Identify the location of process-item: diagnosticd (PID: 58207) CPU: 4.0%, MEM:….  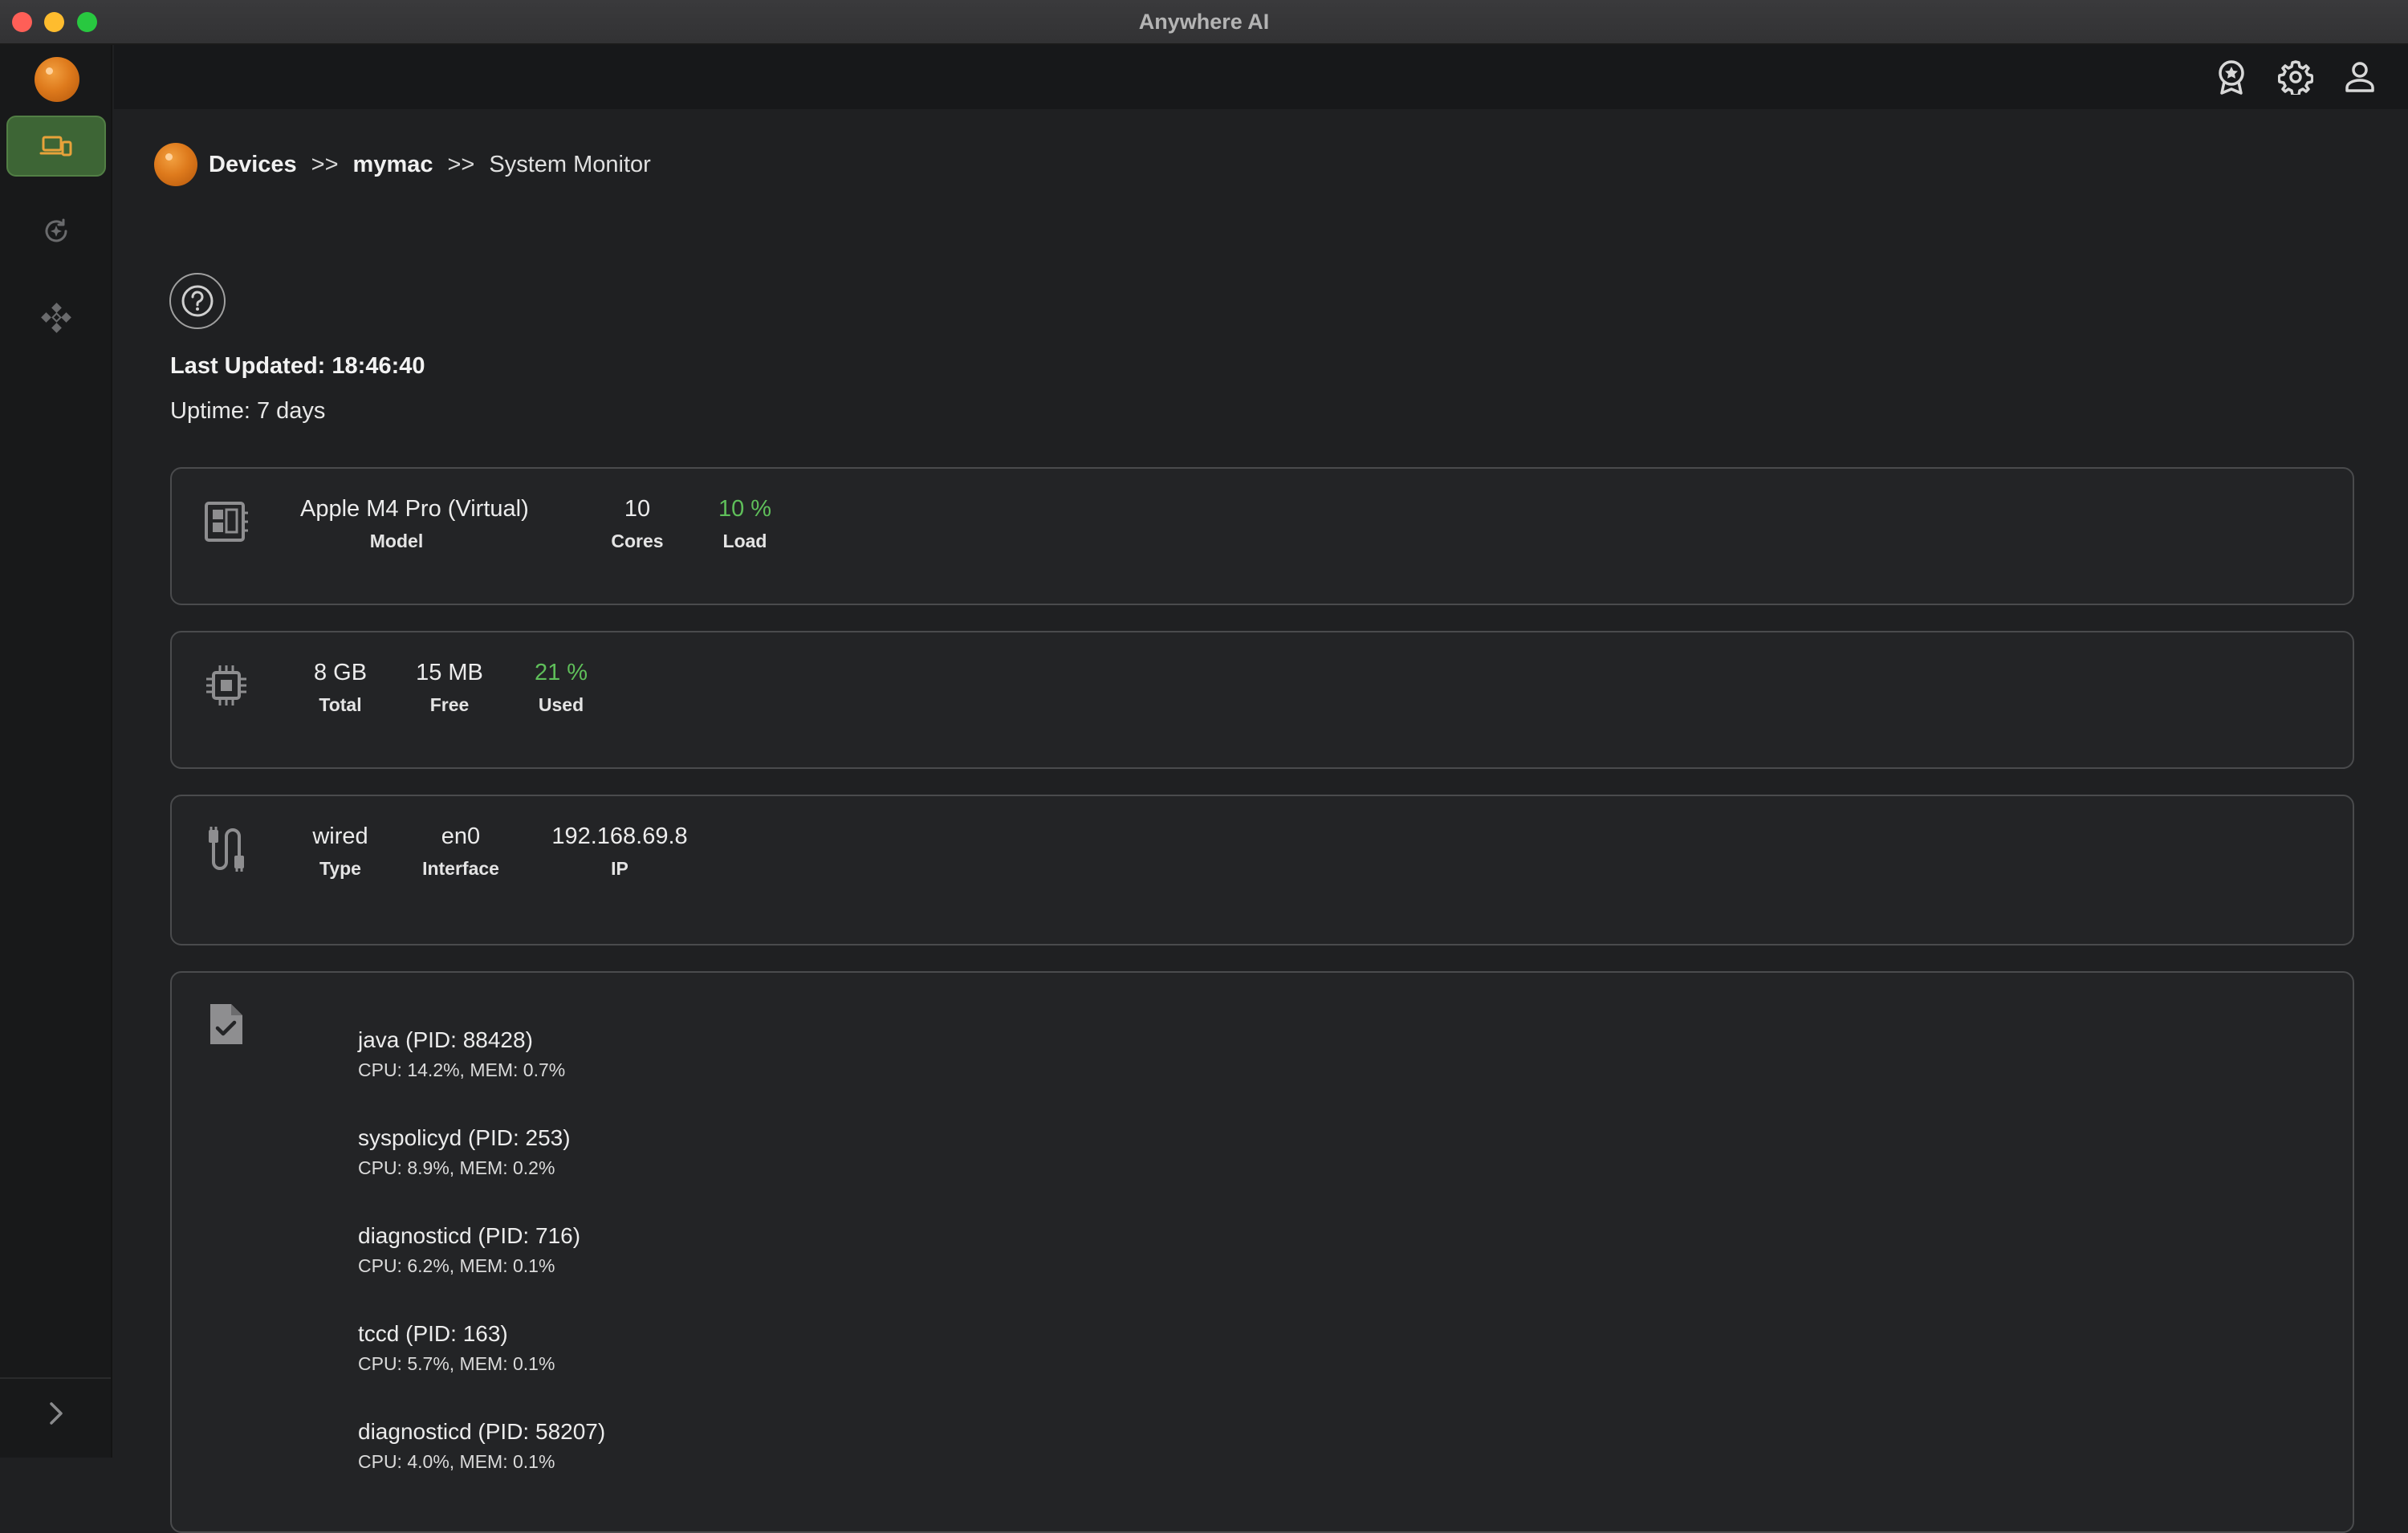
(481, 1446).